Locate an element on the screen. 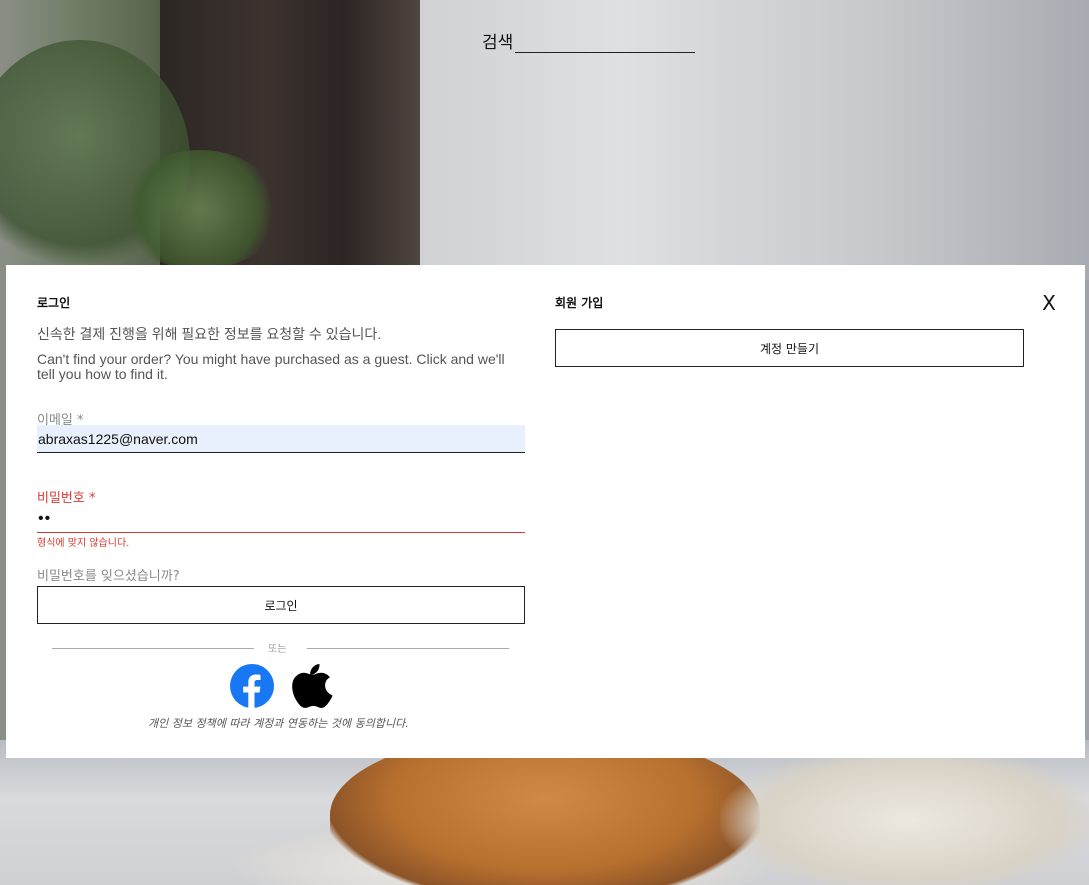 Image resolution: width=1089 pixels, height=885 pixels. facebook-login-button is located at coordinates (252, 686).